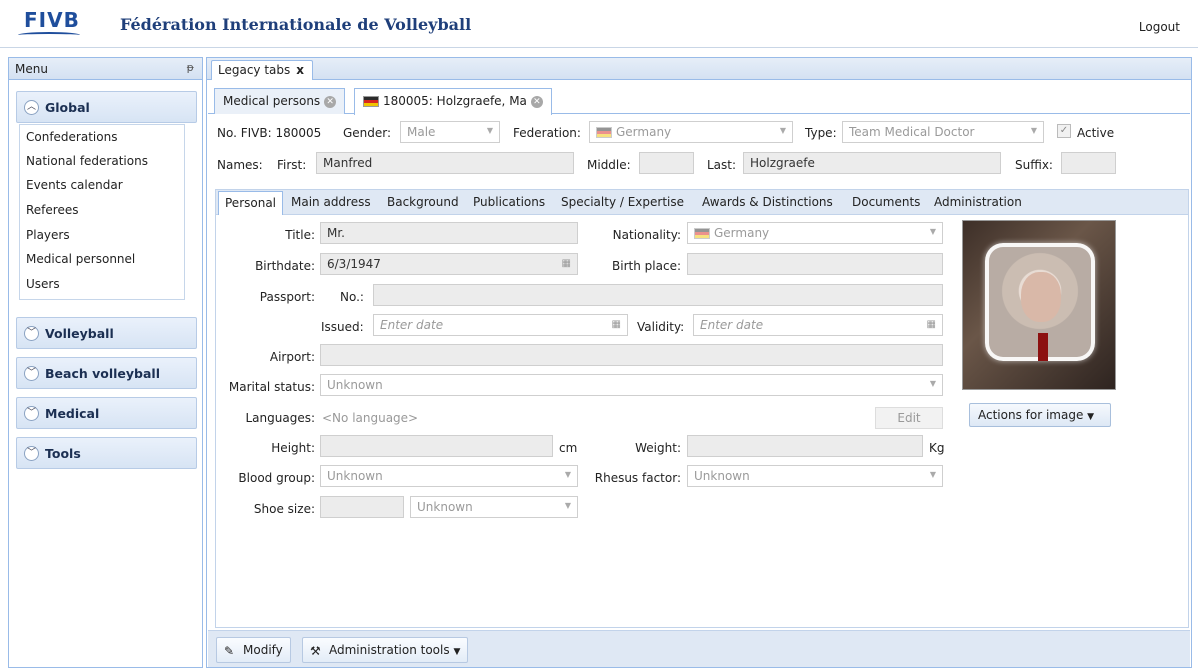 Image resolution: width=1198 pixels, height=668 pixels. What do you see at coordinates (631, 385) in the screenshot?
I see `marital-status-select: Unknown ▼` at bounding box center [631, 385].